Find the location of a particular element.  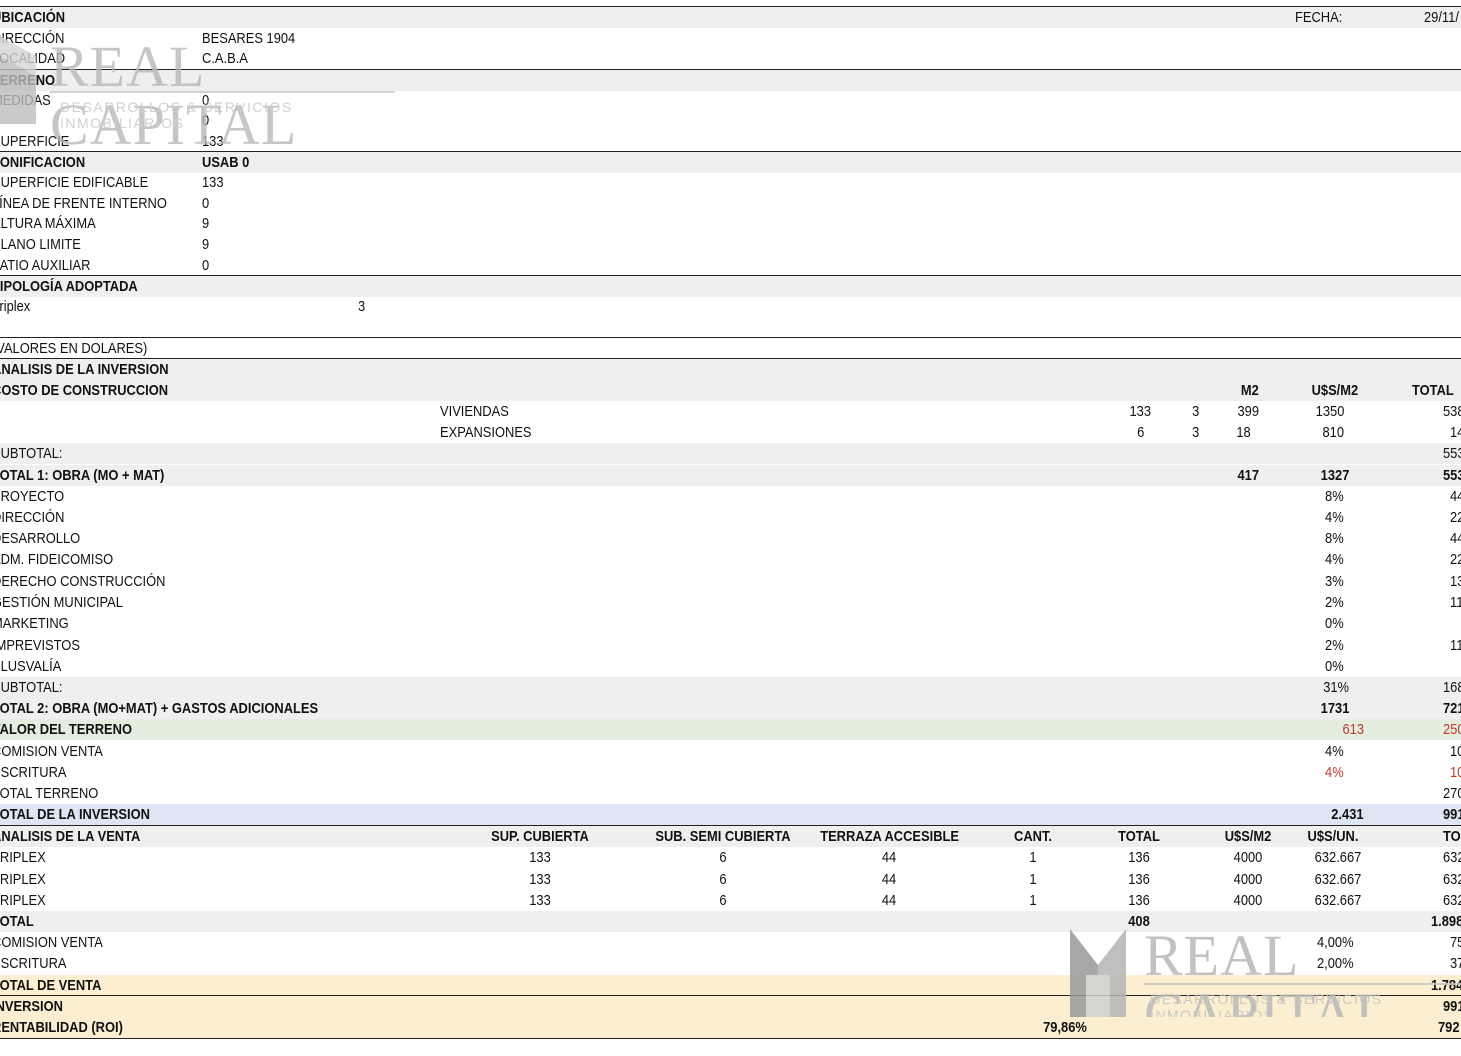

terreno-title: TERRENO is located at coordinates (28, 80).